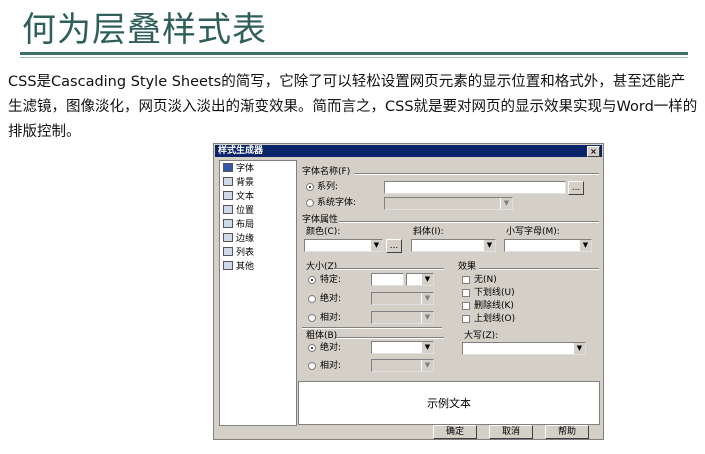 The height and width of the screenshot is (454, 705). Describe the element at coordinates (475, 187) in the screenshot. I see `family-input` at that location.